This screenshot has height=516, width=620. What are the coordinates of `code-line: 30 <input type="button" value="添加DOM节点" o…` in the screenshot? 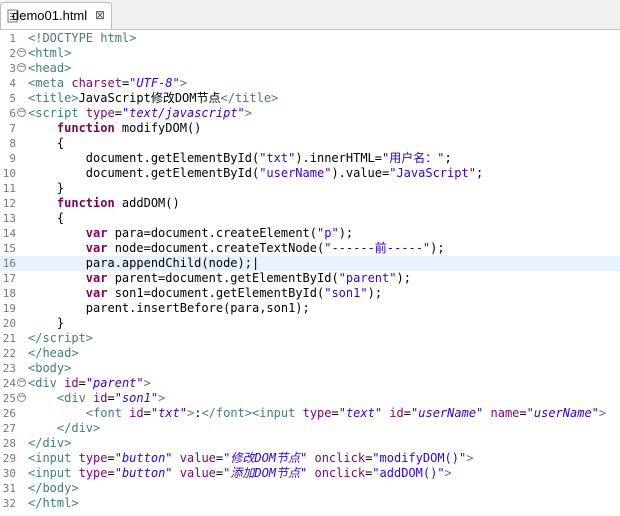 It's located at (310, 473).